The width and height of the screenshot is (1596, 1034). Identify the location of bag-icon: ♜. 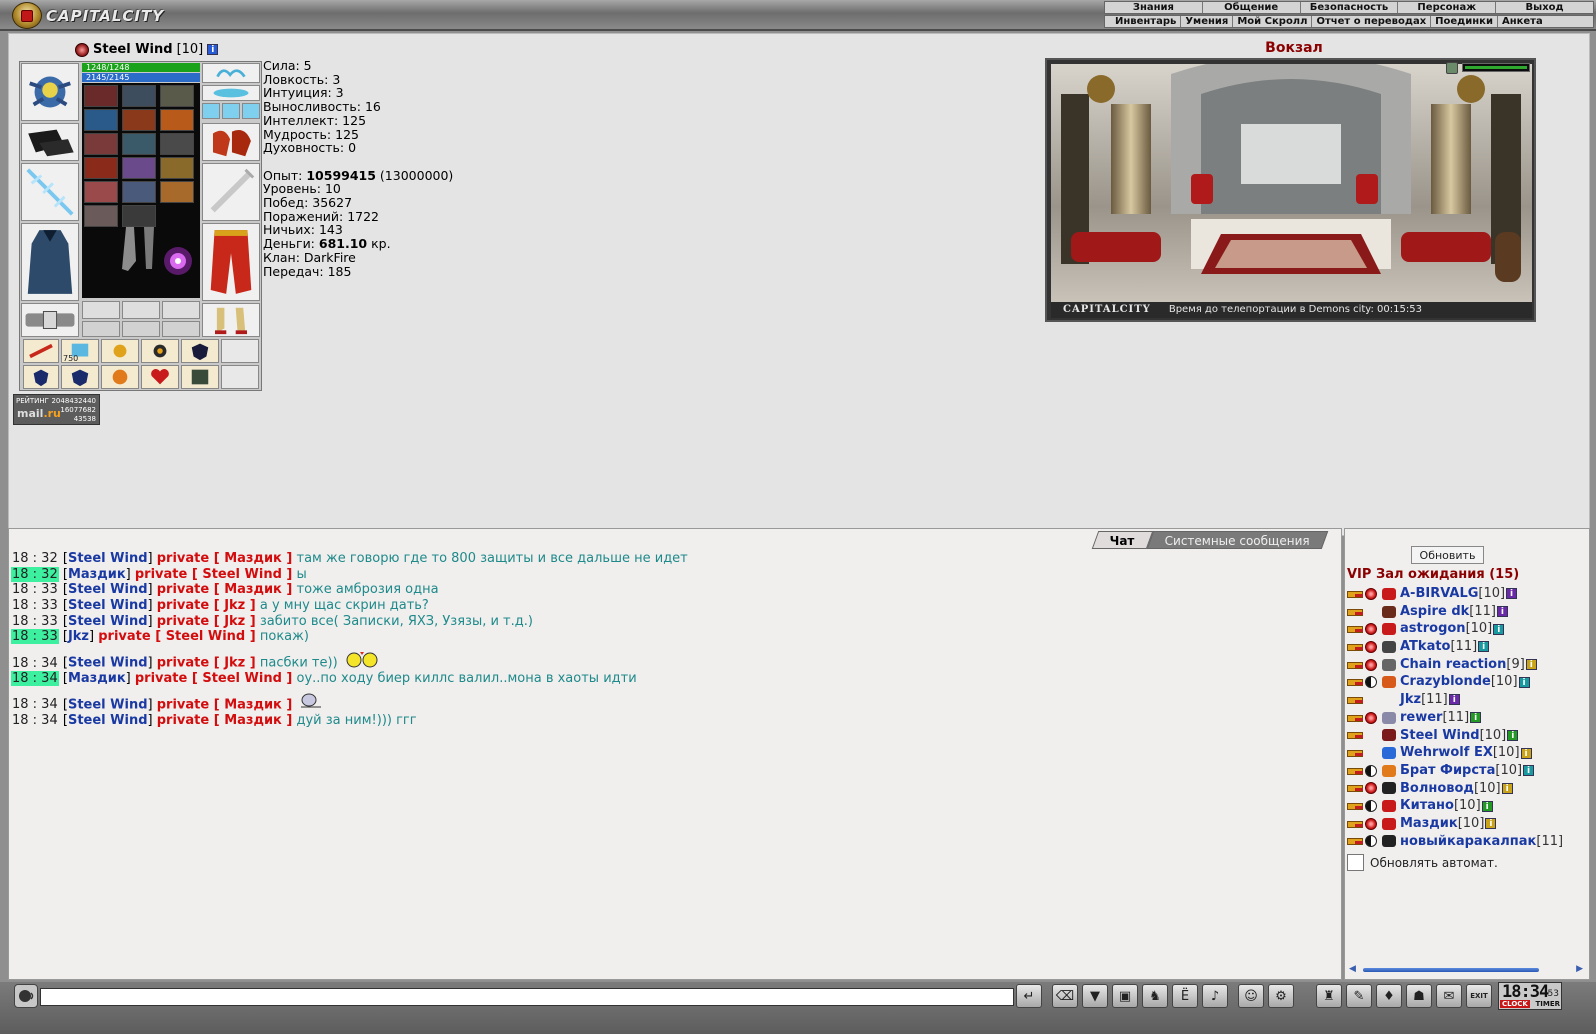
(1329, 996).